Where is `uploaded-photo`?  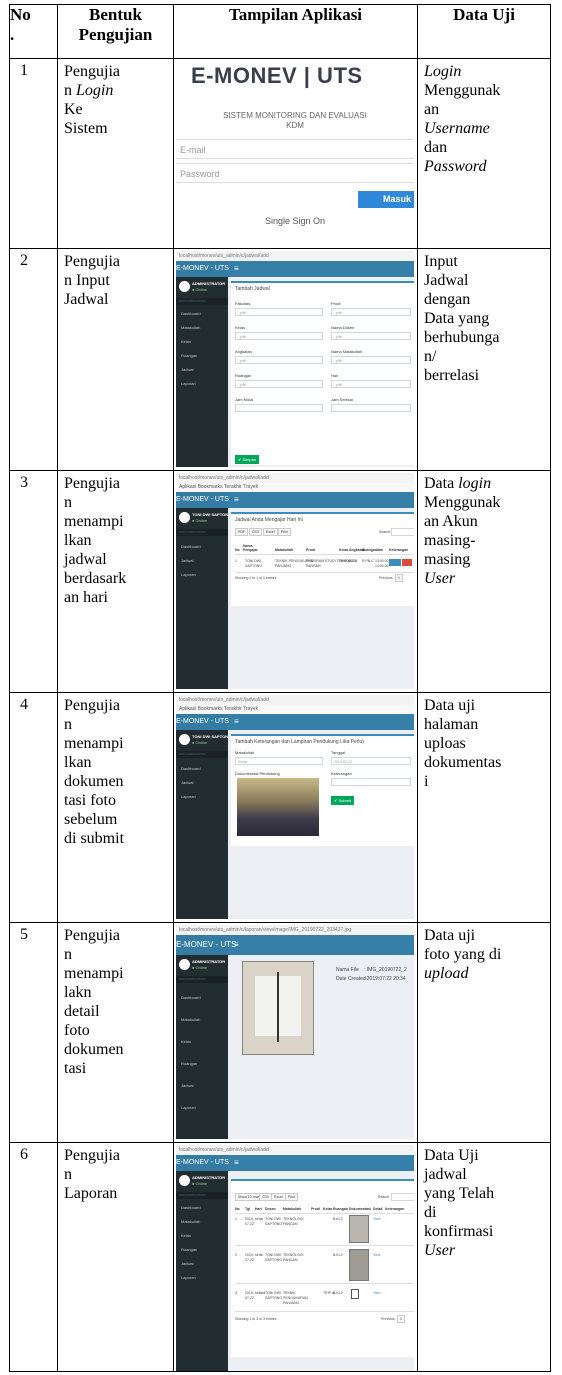 uploaded-photo is located at coordinates (278, 1008).